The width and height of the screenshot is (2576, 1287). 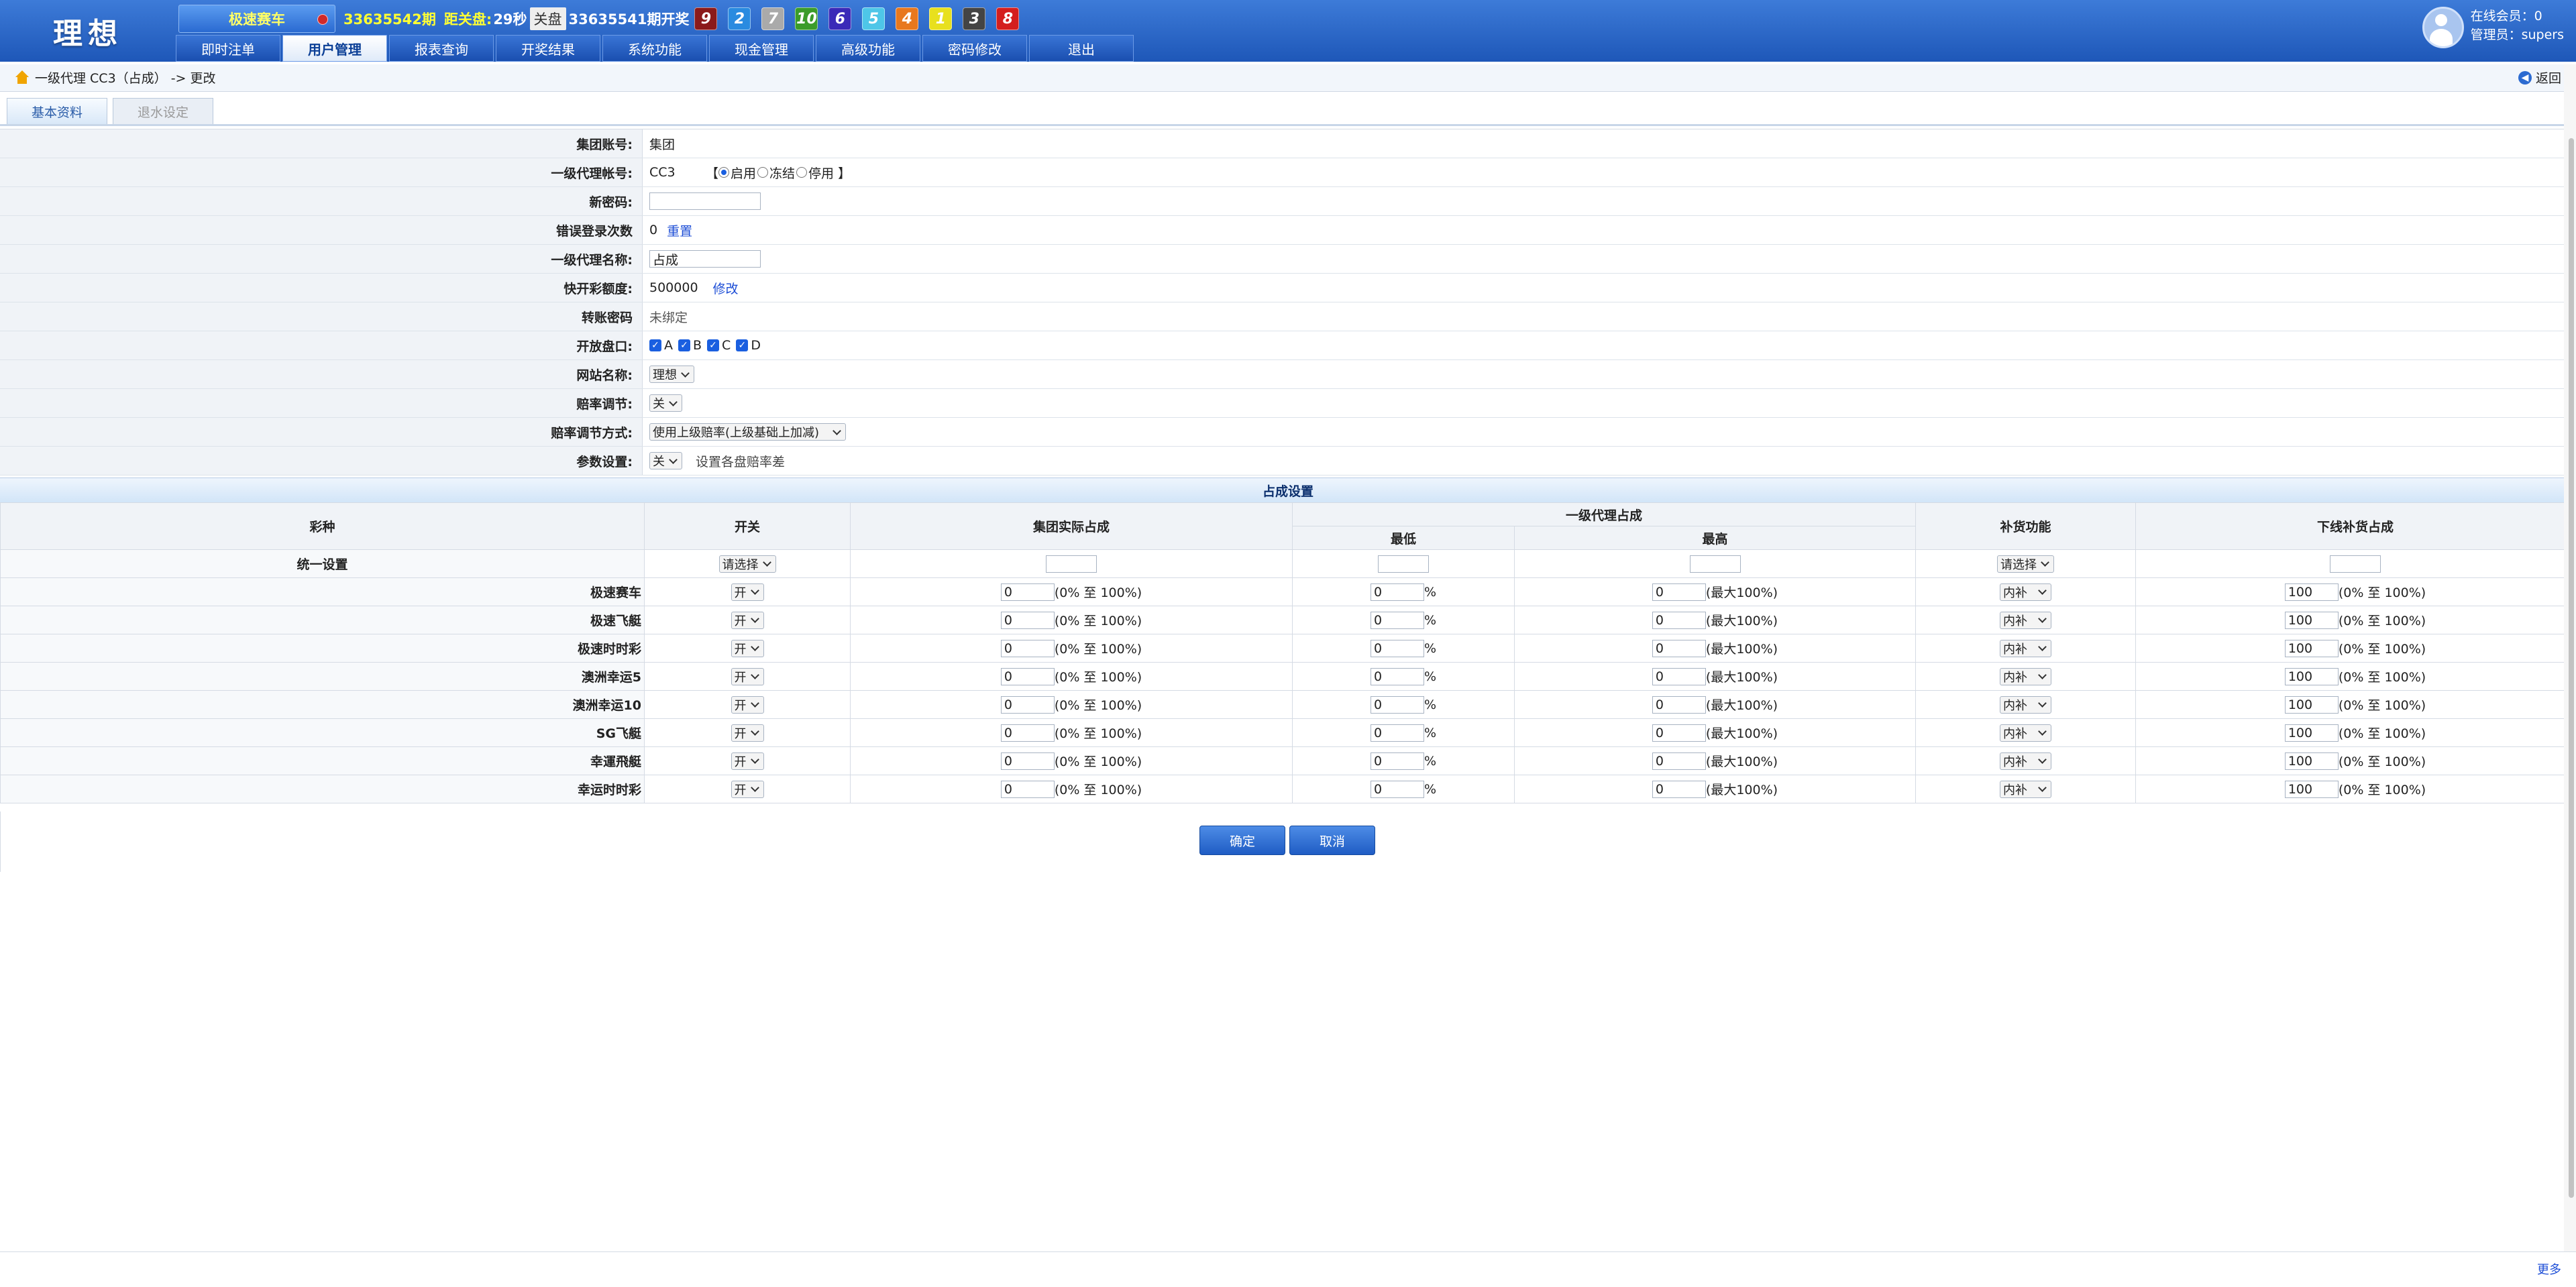 What do you see at coordinates (1288, 490) in the screenshot?
I see `share-section-title: 占成设置` at bounding box center [1288, 490].